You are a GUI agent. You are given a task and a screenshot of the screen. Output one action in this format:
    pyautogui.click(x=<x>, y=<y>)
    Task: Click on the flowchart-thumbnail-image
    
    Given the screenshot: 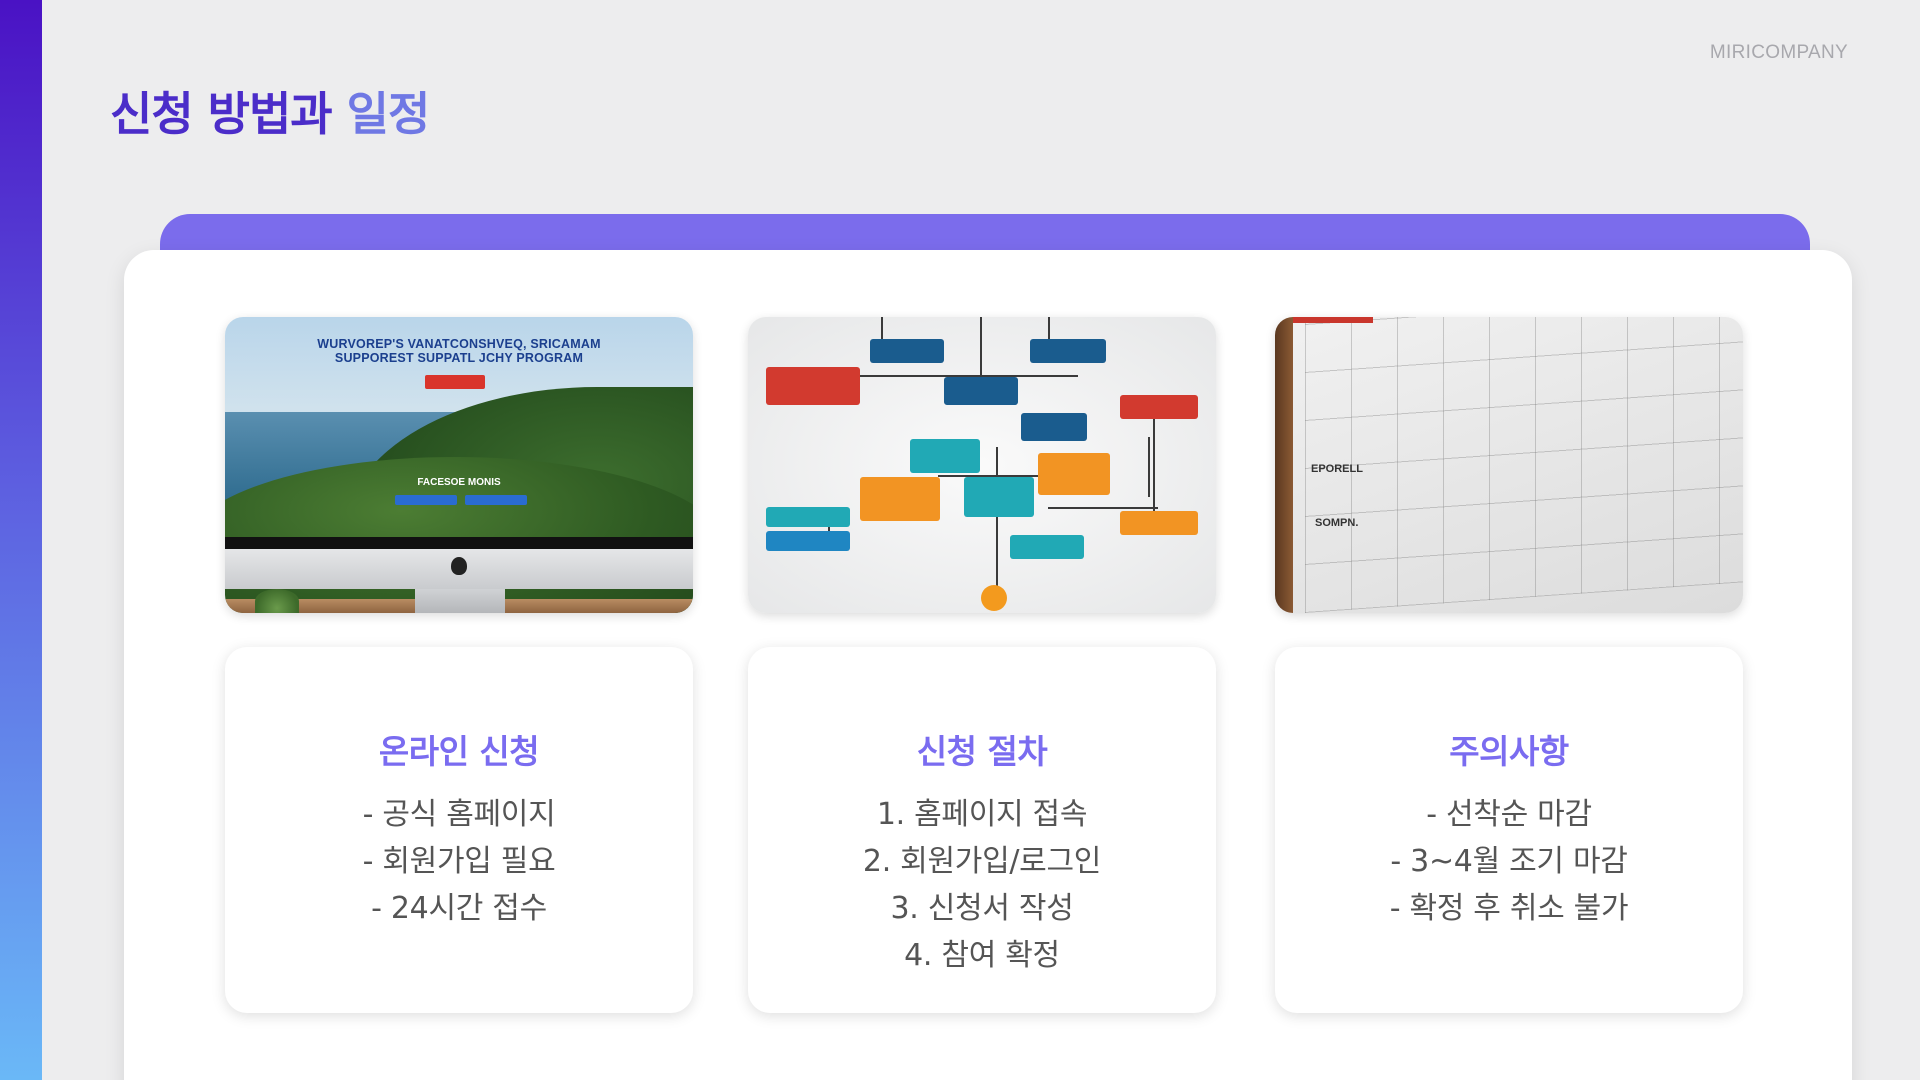 What is the action you would take?
    pyautogui.click(x=982, y=465)
    